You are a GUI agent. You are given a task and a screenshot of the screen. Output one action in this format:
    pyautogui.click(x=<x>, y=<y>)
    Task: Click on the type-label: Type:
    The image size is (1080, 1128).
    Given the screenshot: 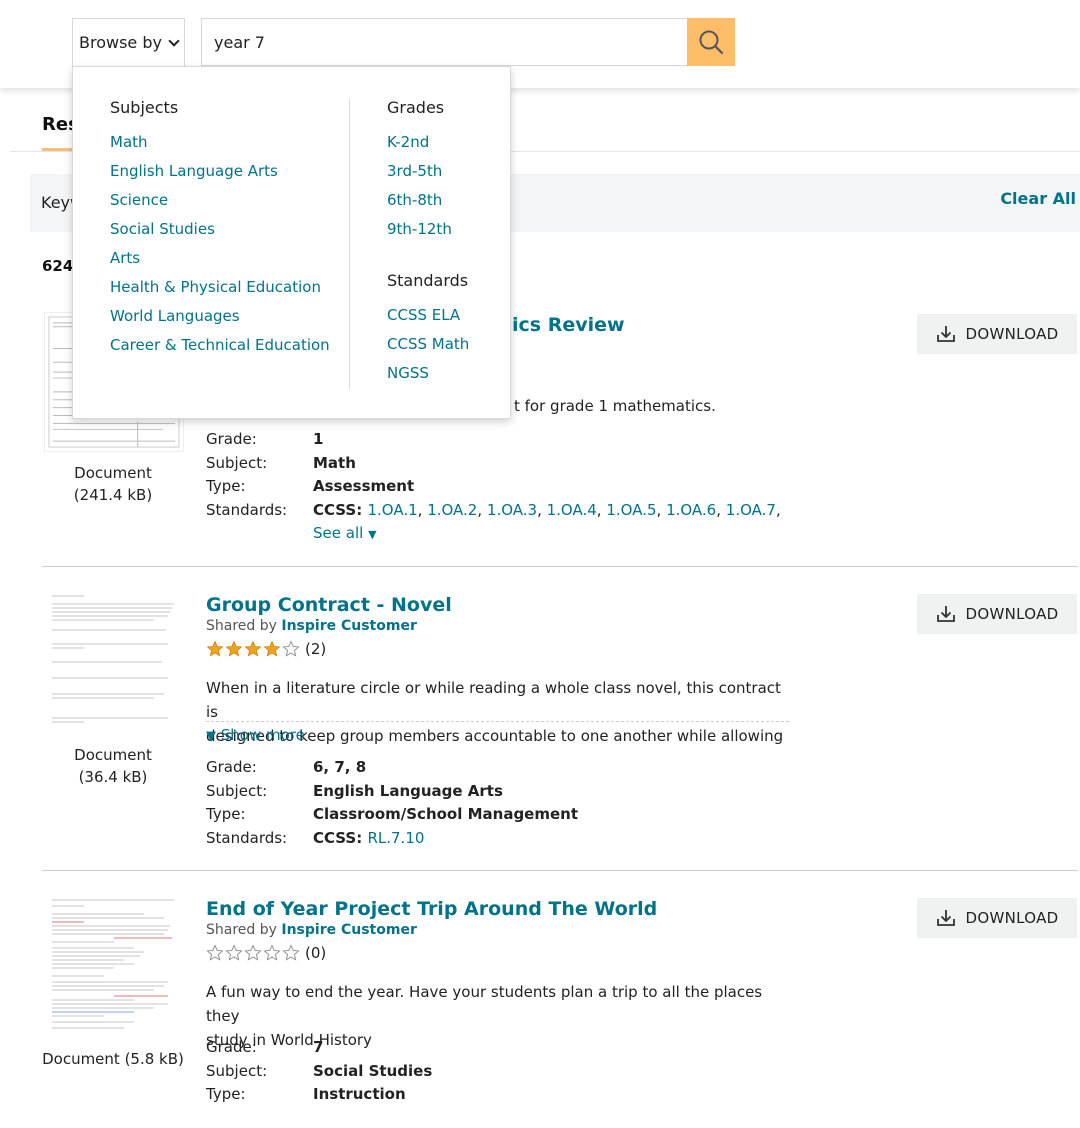 What is the action you would take?
    pyautogui.click(x=226, y=486)
    